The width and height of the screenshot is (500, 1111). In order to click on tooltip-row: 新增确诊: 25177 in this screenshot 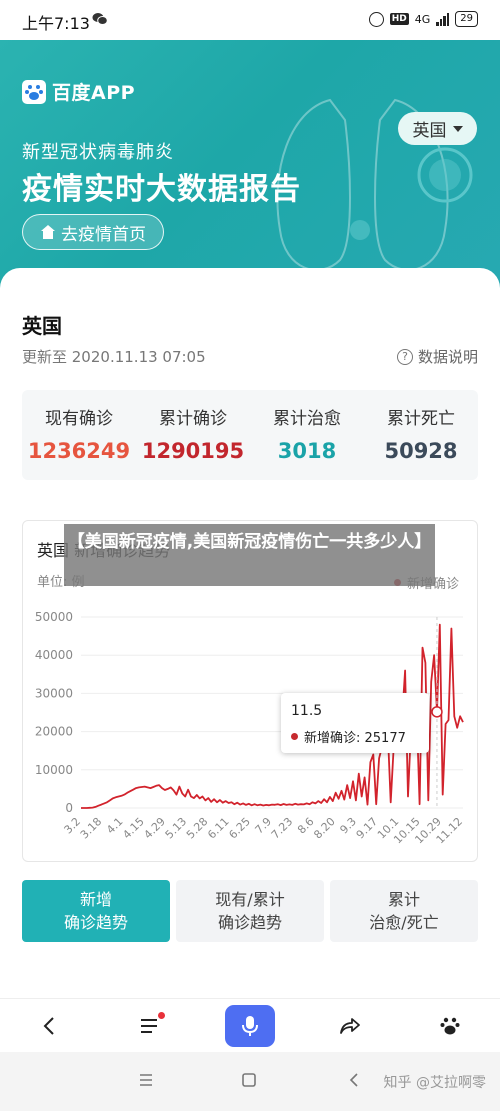, I will do `click(355, 736)`.